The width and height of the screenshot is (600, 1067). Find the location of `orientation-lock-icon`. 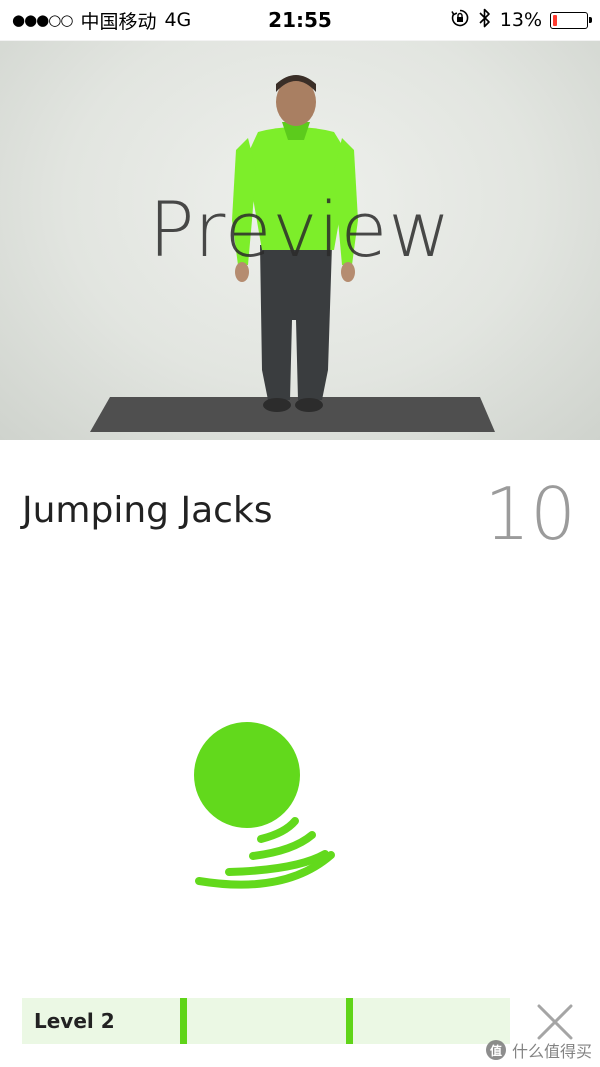

orientation-lock-icon is located at coordinates (460, 20).